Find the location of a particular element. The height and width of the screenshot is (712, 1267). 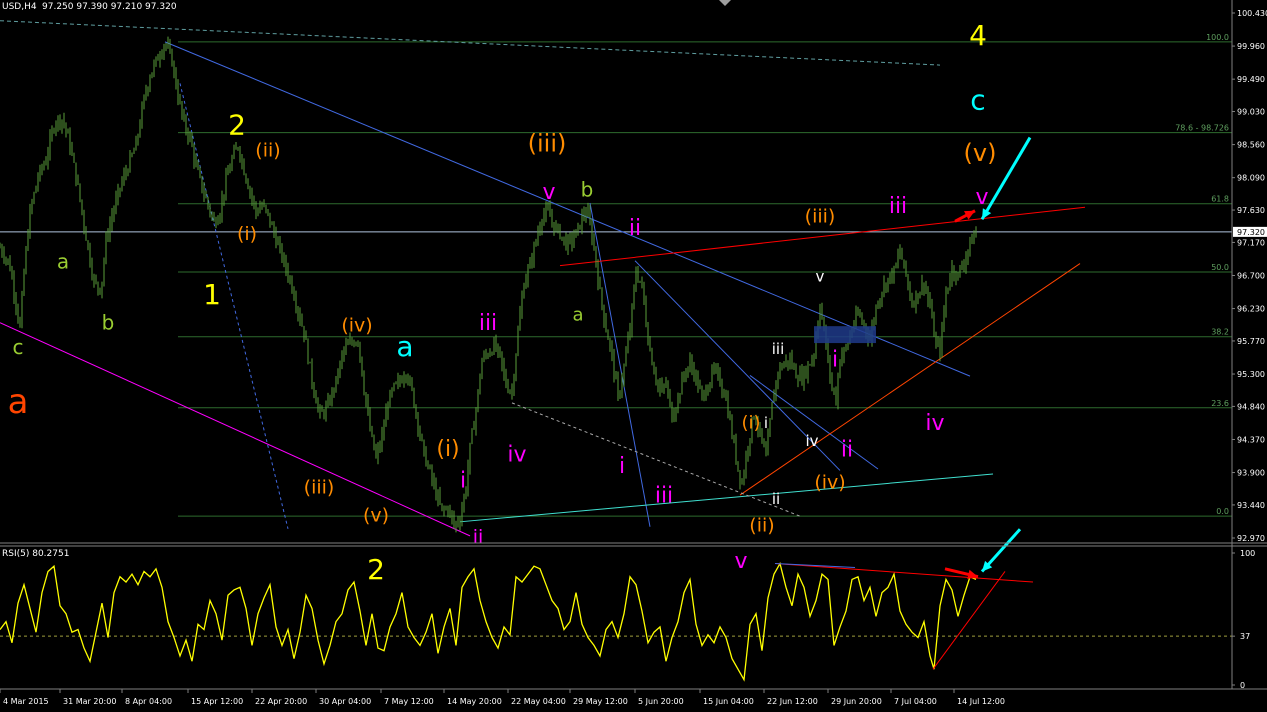

fib-level-label: 100.0 is located at coordinates (1217, 37).